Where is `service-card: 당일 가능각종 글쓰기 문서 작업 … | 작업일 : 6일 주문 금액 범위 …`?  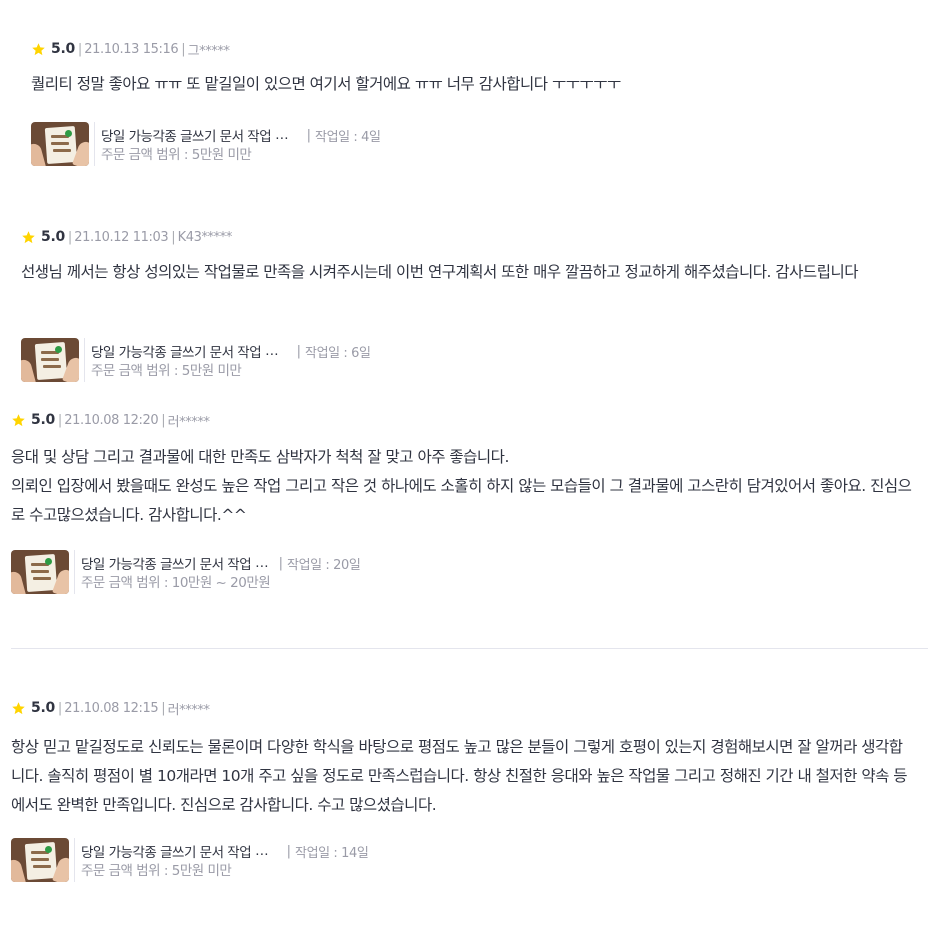 service-card: 당일 가능각종 글쓰기 문서 작업 … | 작업일 : 6일 주문 금액 범위 … is located at coordinates (196, 360).